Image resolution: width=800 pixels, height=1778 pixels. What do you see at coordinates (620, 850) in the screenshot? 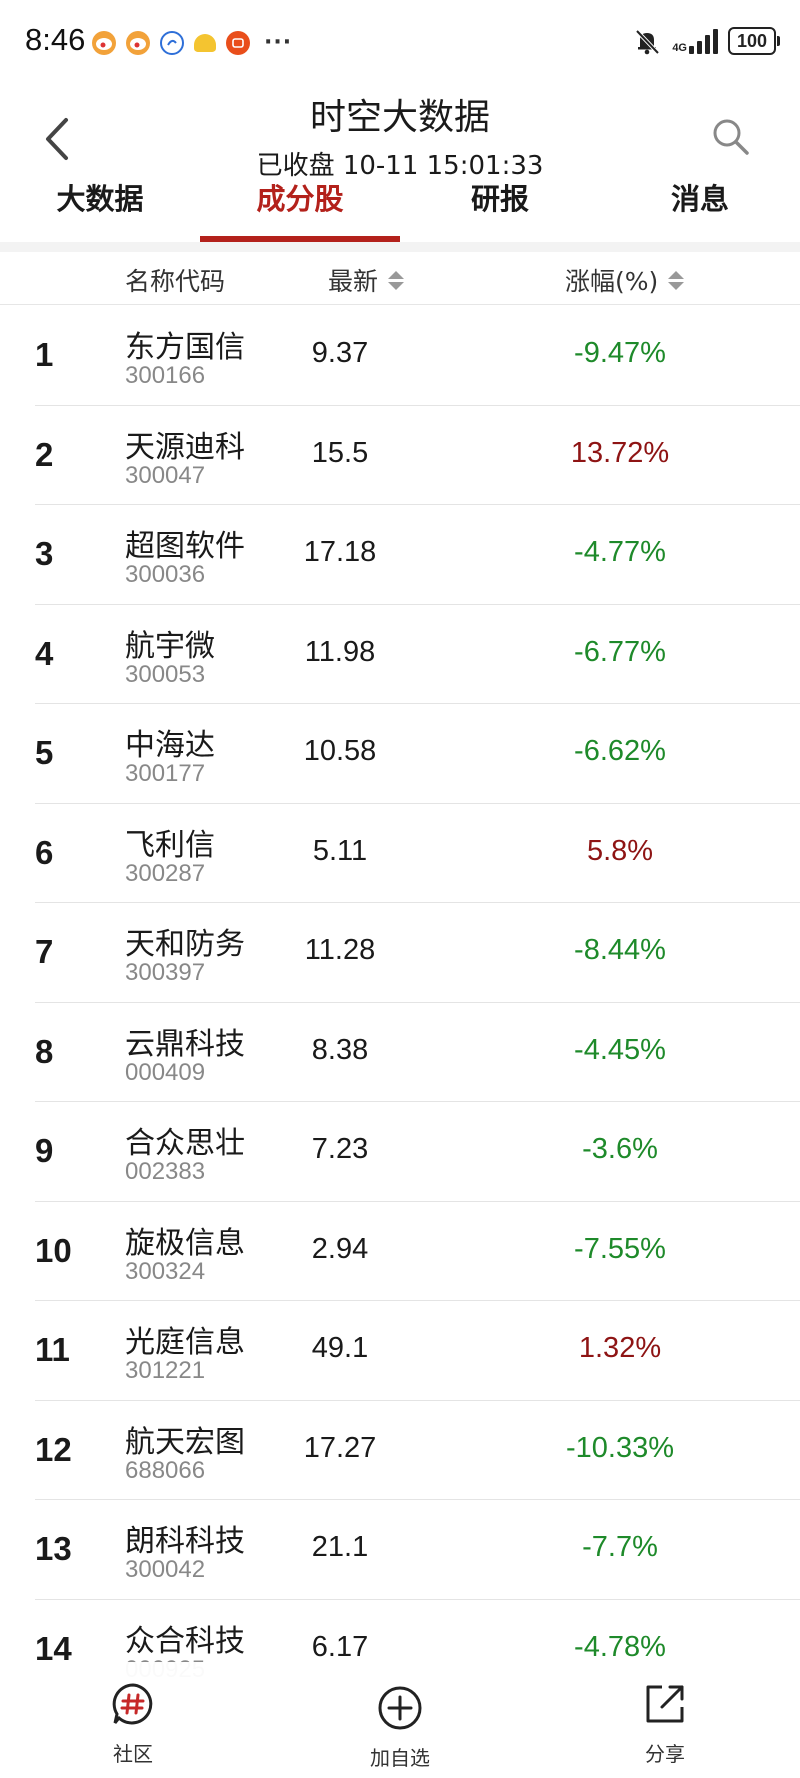
I see `change-percent: 5.8%` at bounding box center [620, 850].